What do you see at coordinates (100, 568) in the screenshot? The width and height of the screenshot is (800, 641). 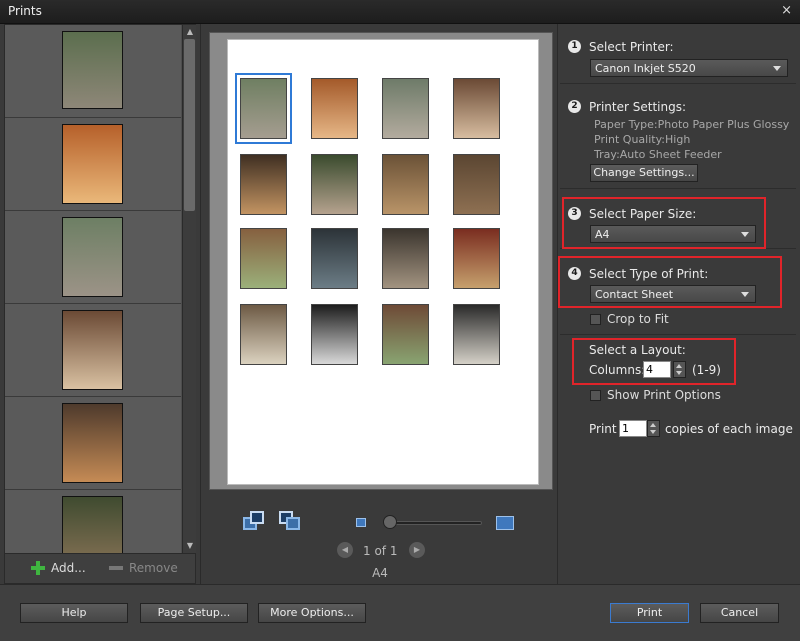 I see `thumbnail-footer: Add... Remove` at bounding box center [100, 568].